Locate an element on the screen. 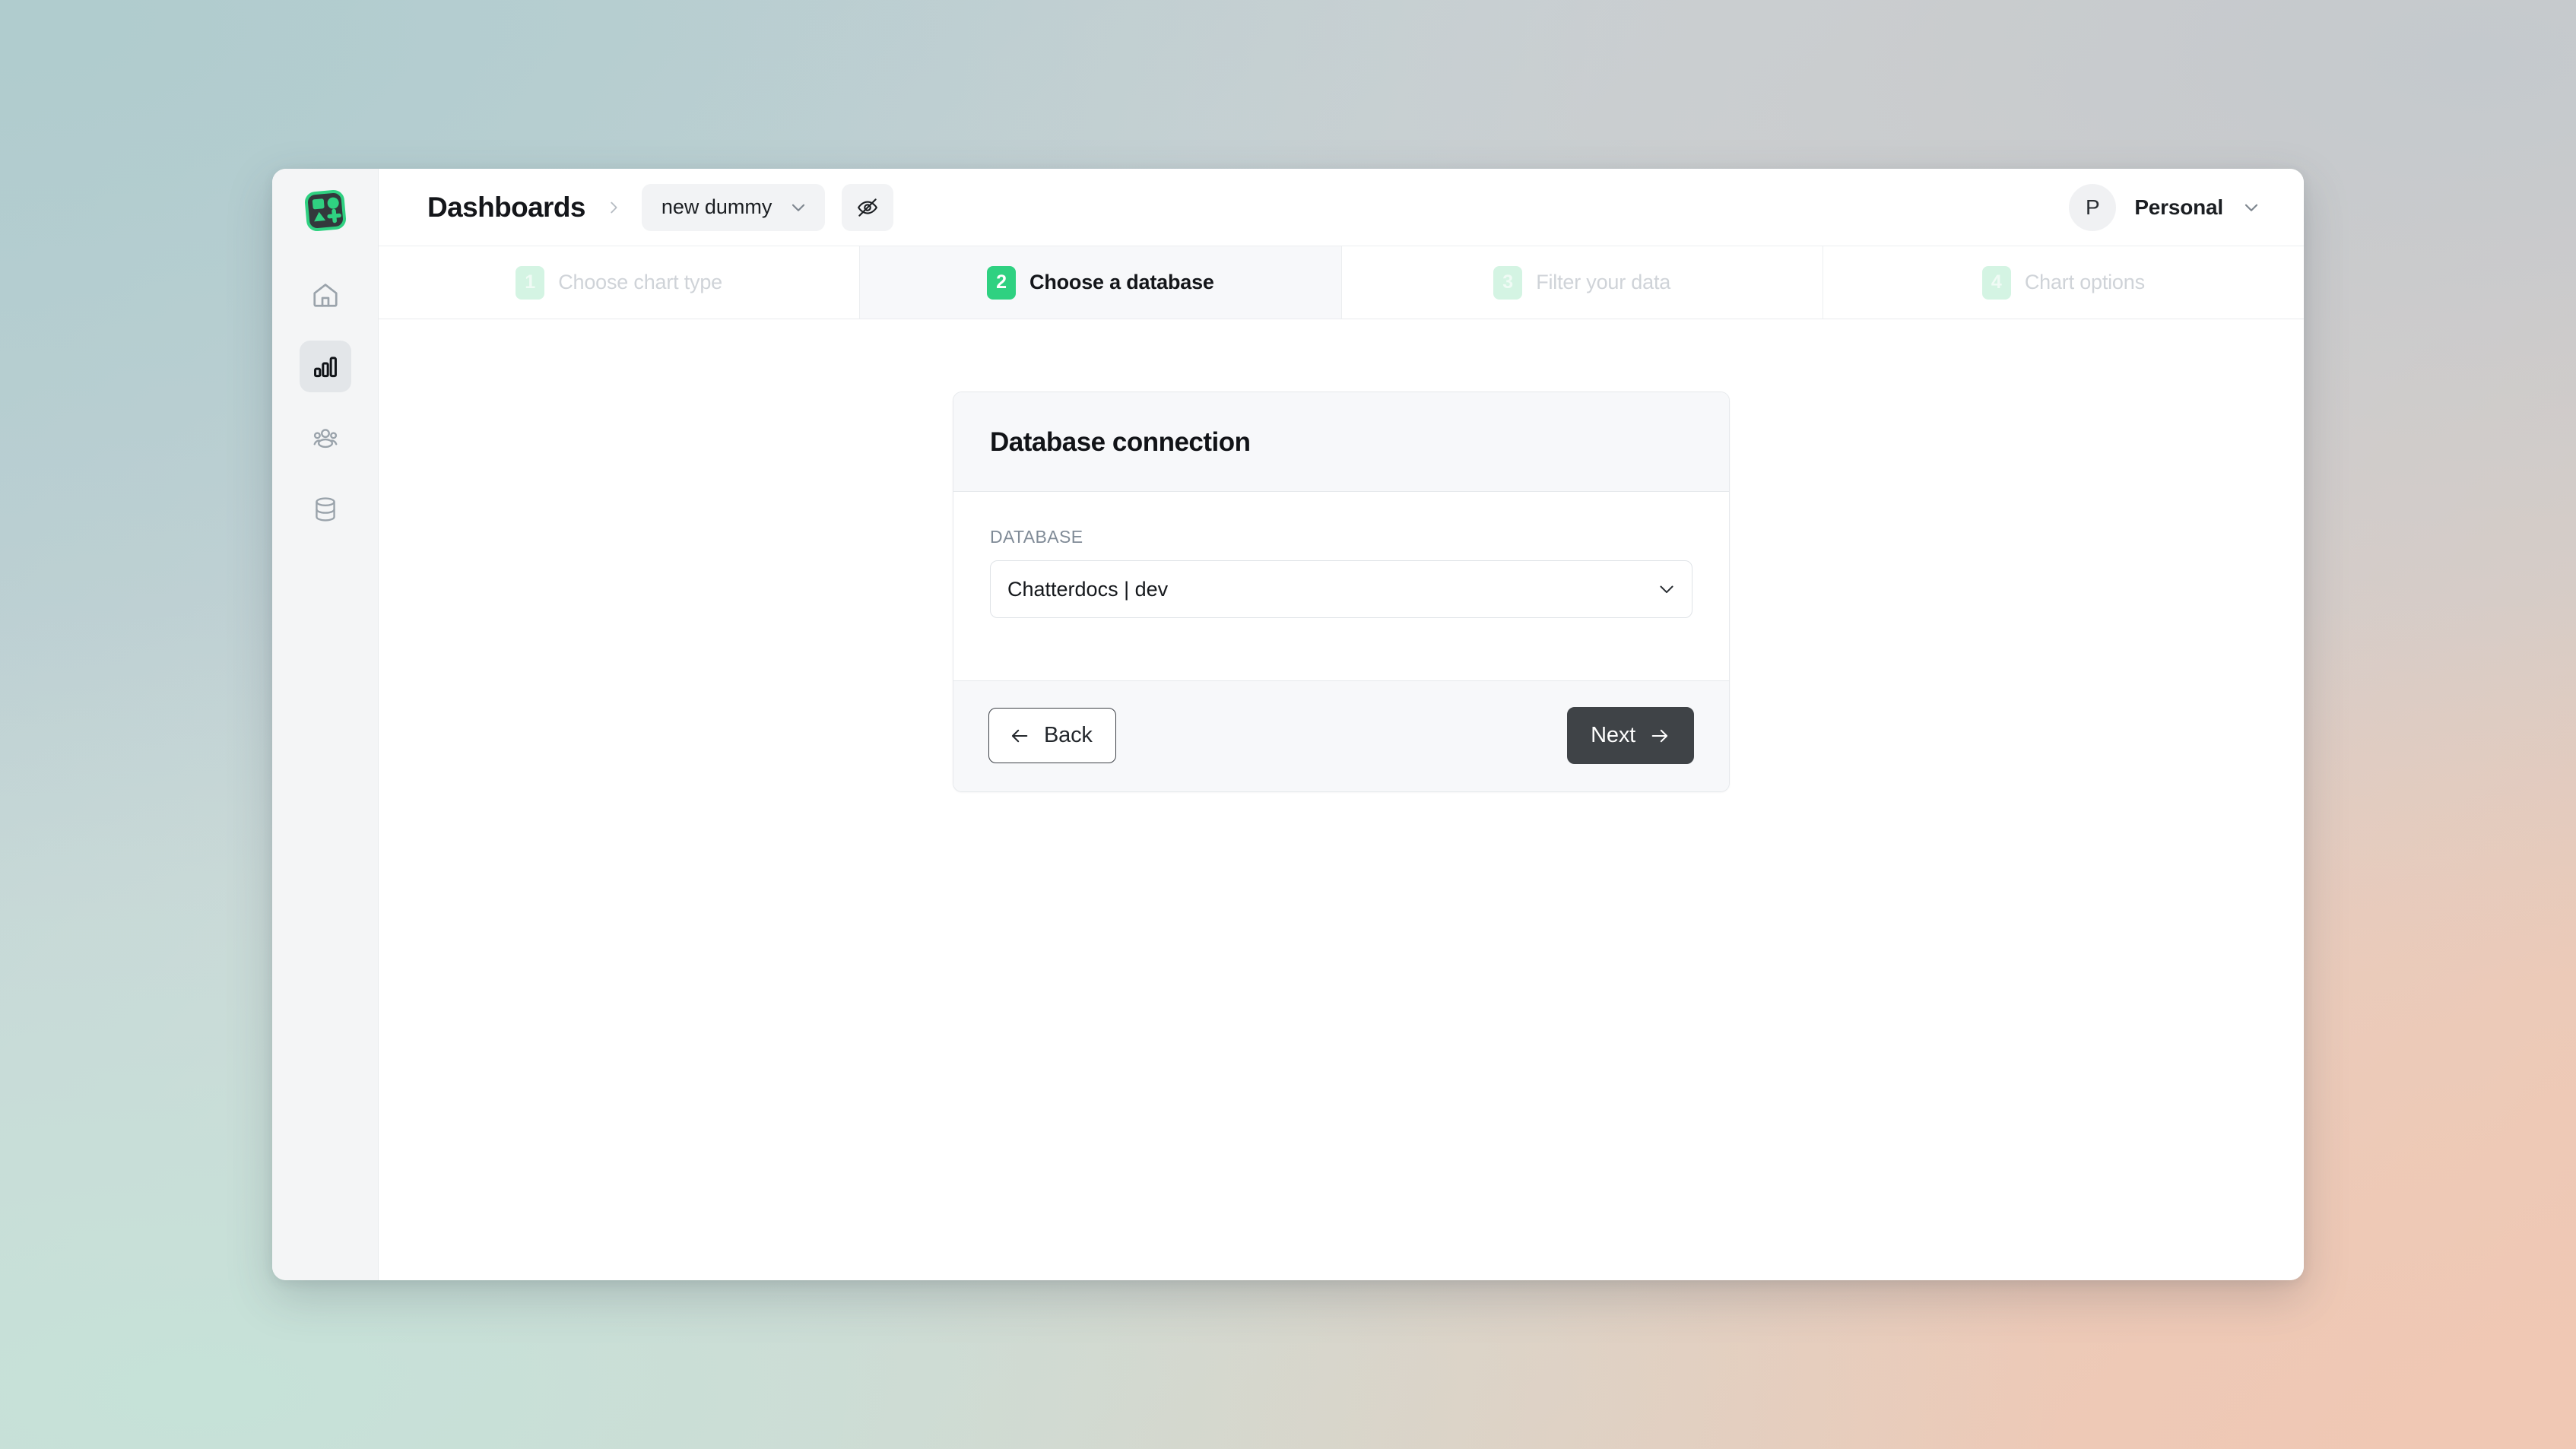 This screenshot has height=1449, width=2576. database-select-value: Chatterdocs | dev is located at coordinates (1088, 589).